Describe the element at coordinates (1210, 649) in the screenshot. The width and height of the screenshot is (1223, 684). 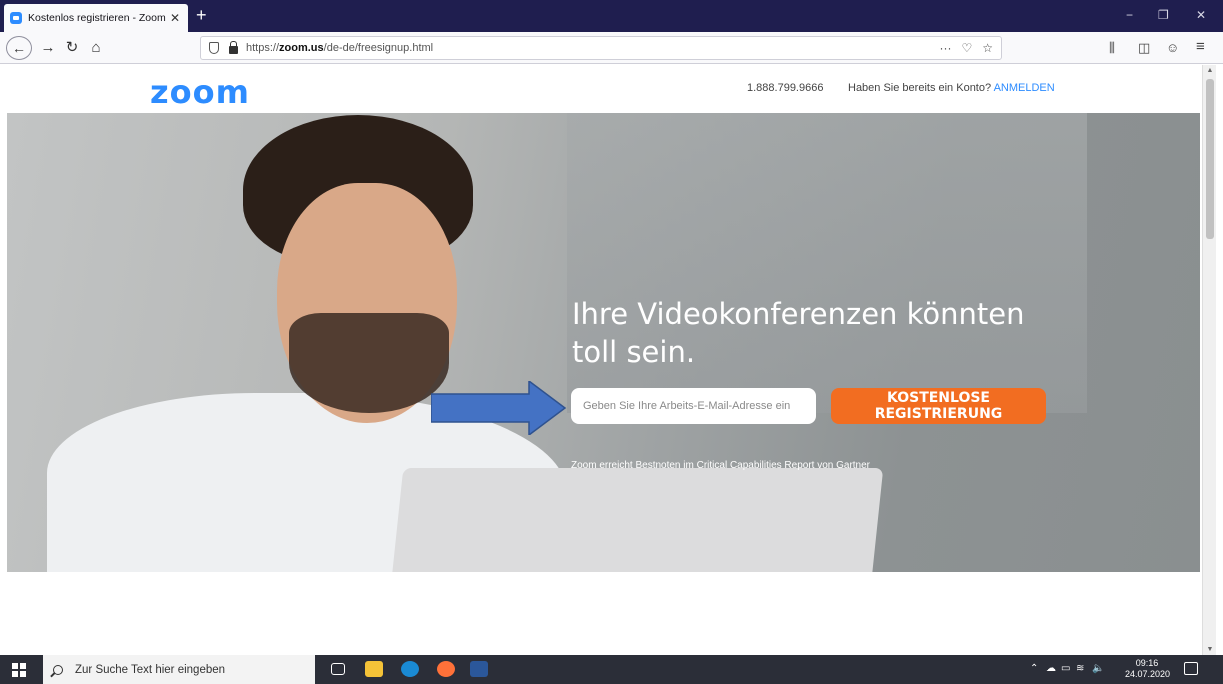
I see `scroll-down-arrow-icon: ▼` at that location.